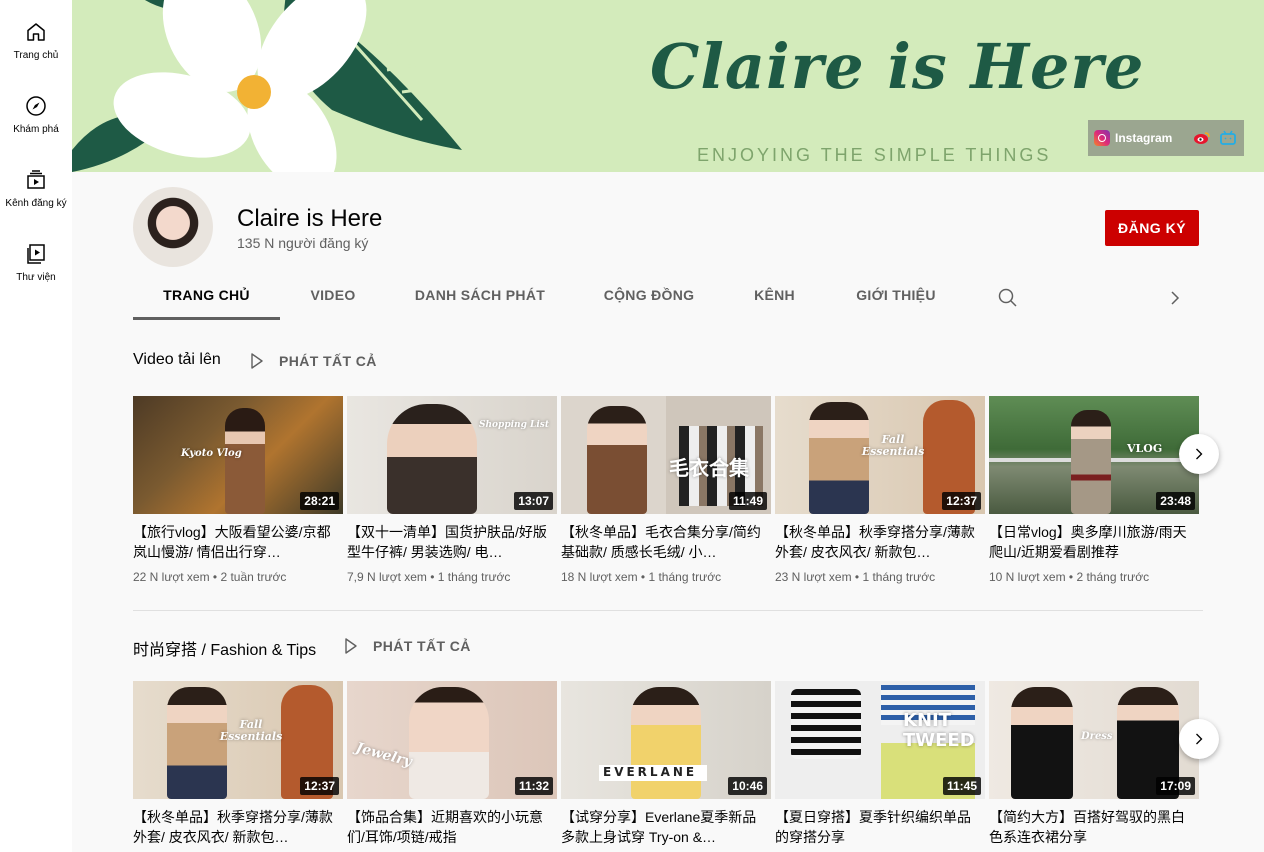 This screenshot has height=852, width=1264. I want to click on video-duration: 11:45, so click(961, 786).